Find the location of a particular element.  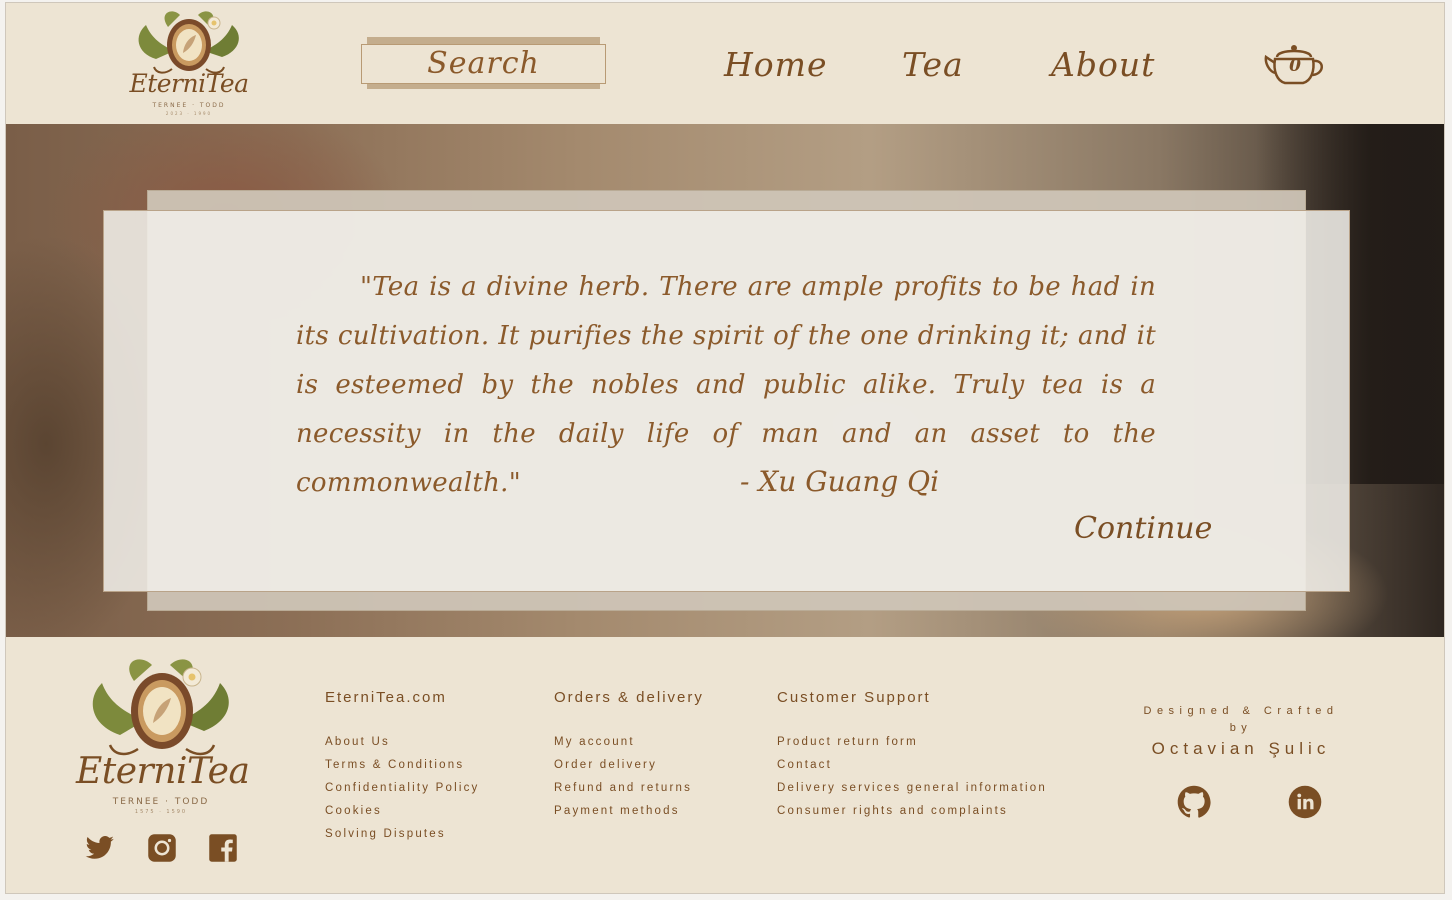

logo-subtitle: TERNEE · TODD is located at coordinates (189, 105).